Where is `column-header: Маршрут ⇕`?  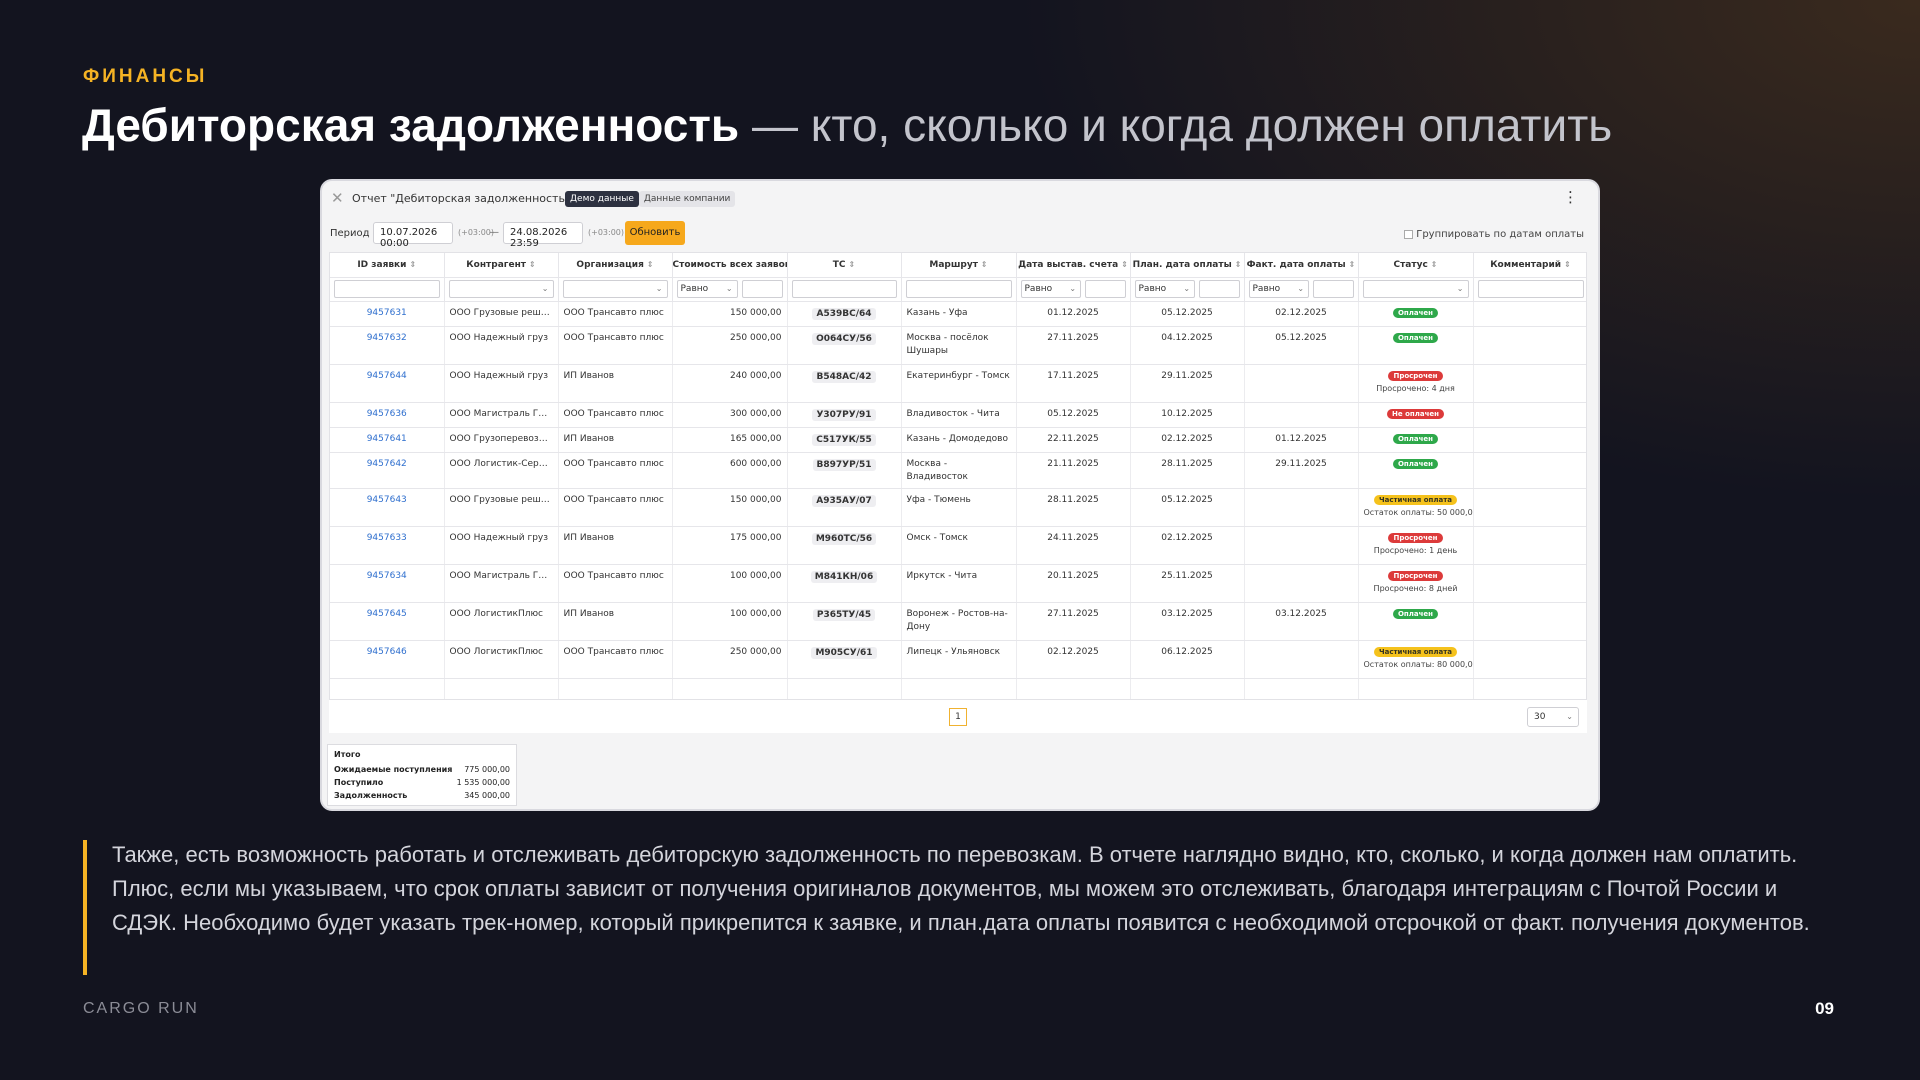
column-header: Маршрут ⇕ is located at coordinates (959, 265).